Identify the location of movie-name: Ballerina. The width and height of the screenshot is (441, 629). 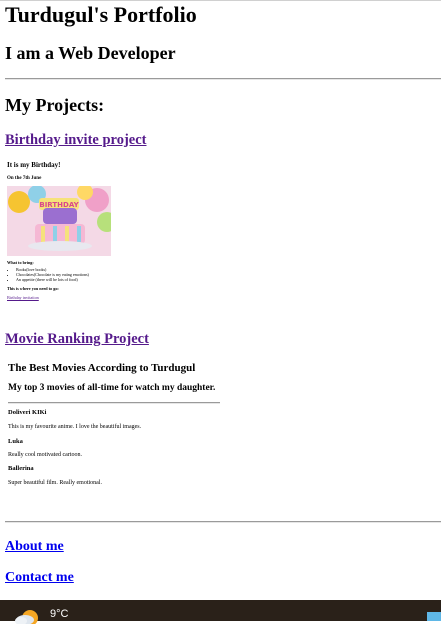
(21, 468).